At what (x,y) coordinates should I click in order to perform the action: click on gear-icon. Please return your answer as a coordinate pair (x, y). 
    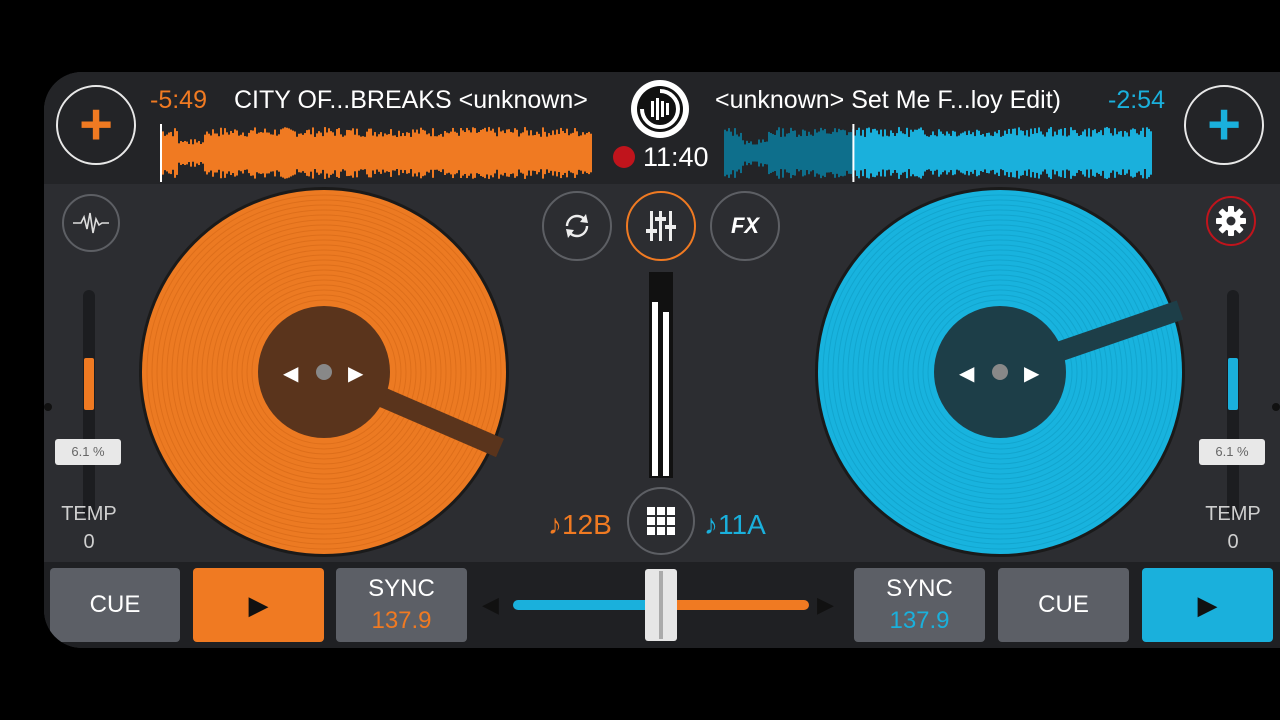
    Looking at the image, I should click on (1231, 221).